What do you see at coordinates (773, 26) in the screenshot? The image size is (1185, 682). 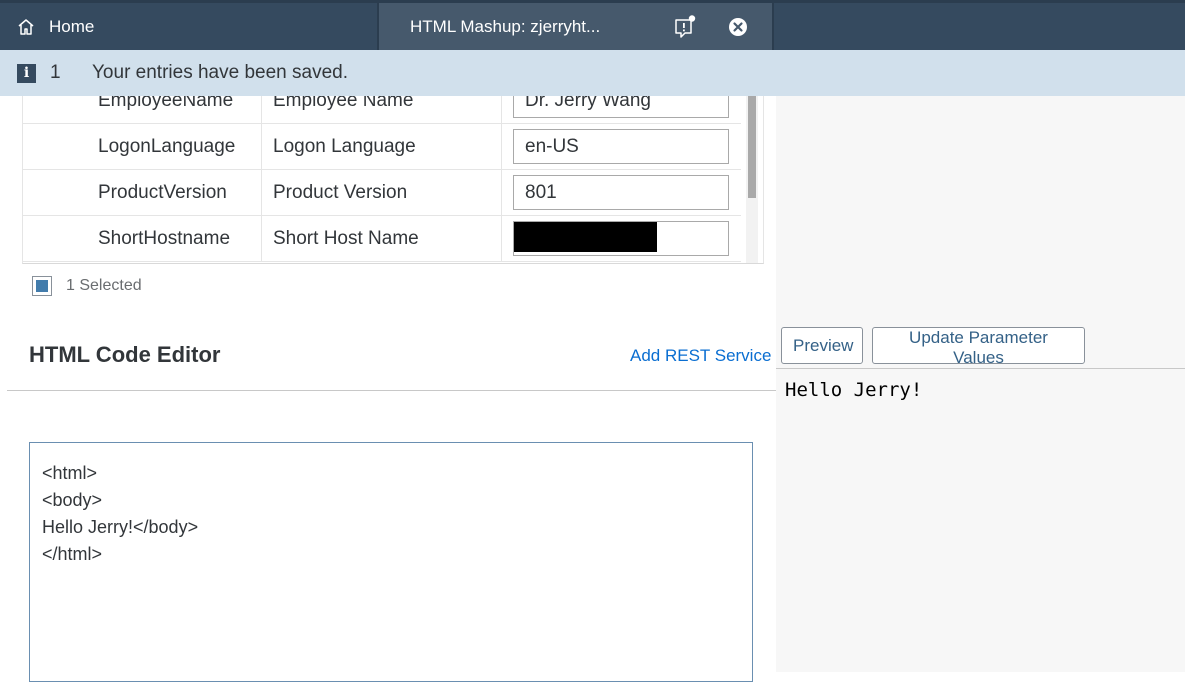 I see `tab-separator` at bounding box center [773, 26].